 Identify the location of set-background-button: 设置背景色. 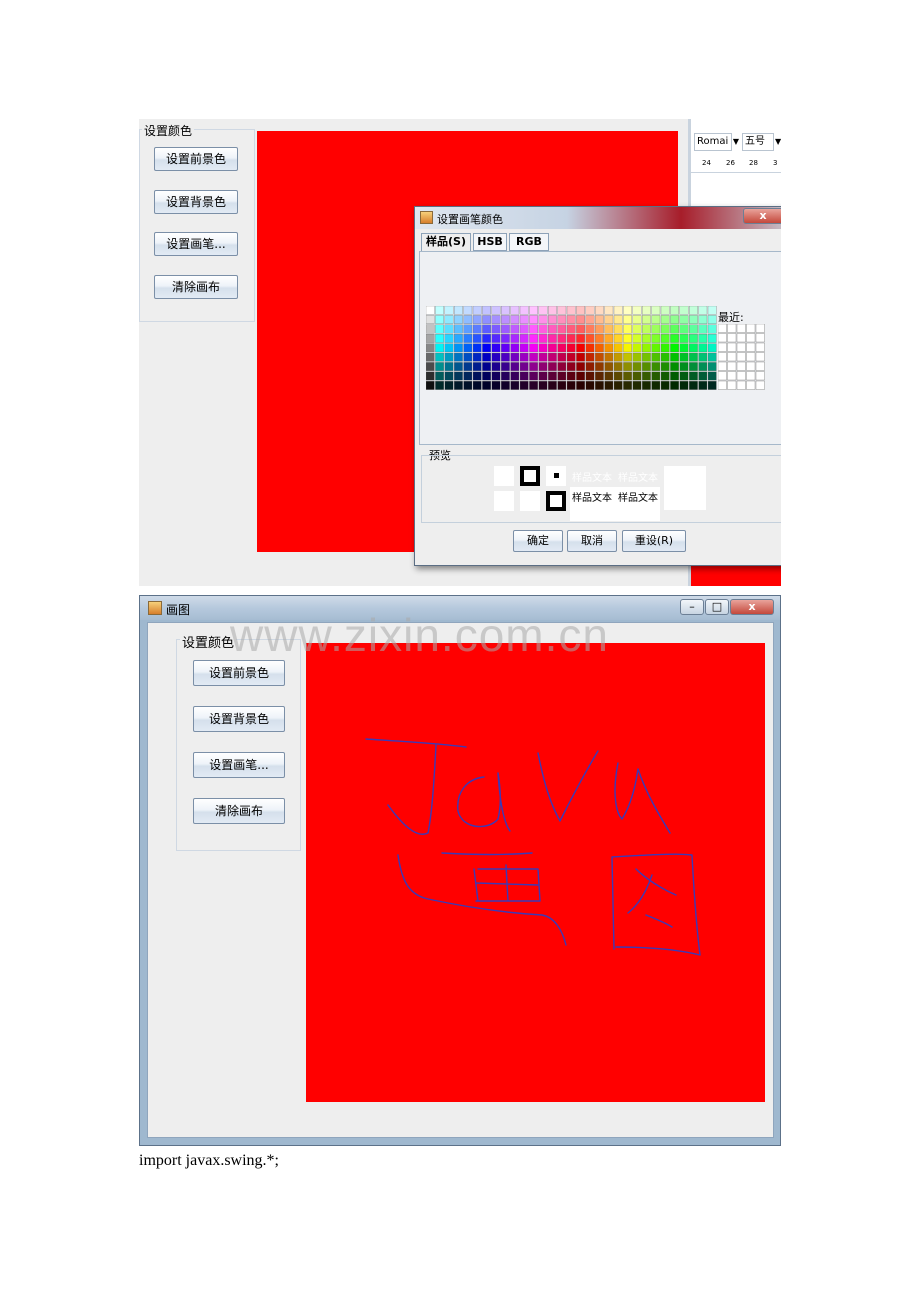
(196, 202).